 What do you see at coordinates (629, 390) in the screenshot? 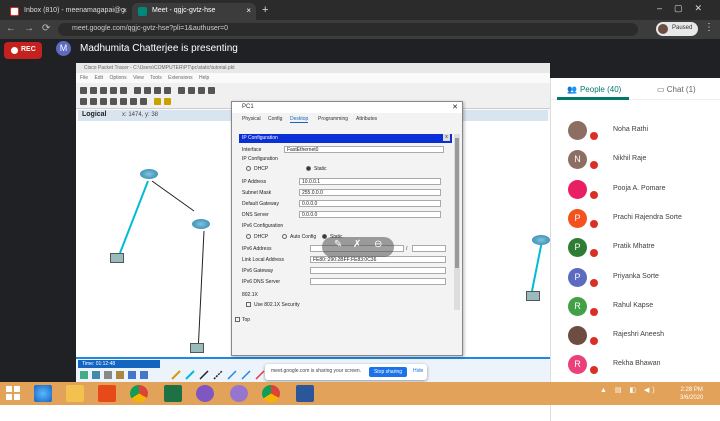
I see `system-tray: ▲ ▤ ◧ ◀)` at bounding box center [629, 390].